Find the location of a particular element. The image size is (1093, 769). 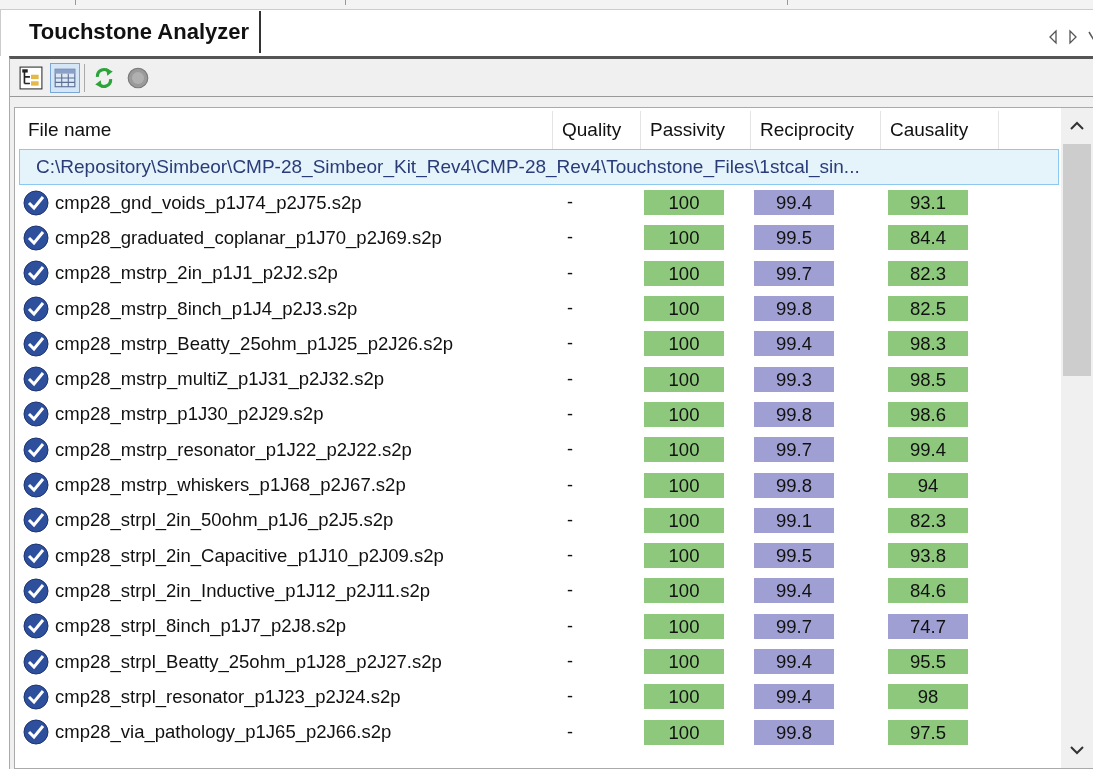

causality-value: 97.5 is located at coordinates (928, 732).